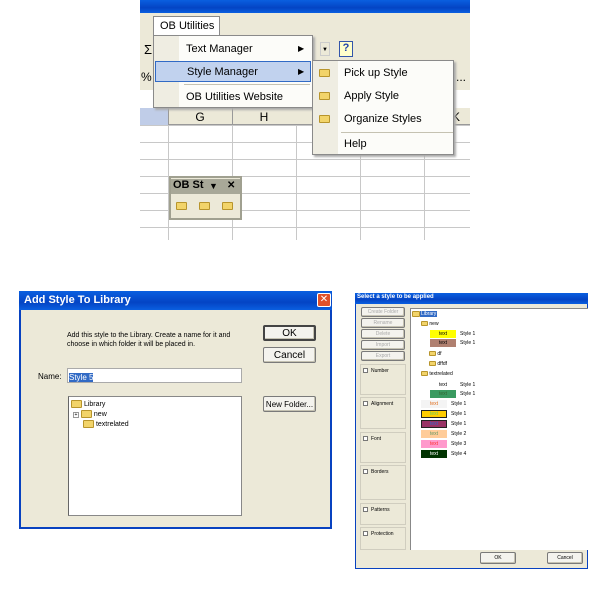 This screenshot has height=600, width=600. What do you see at coordinates (175, 300) in the screenshot?
I see `dialog-title-bar: Add Style To Library` at bounding box center [175, 300].